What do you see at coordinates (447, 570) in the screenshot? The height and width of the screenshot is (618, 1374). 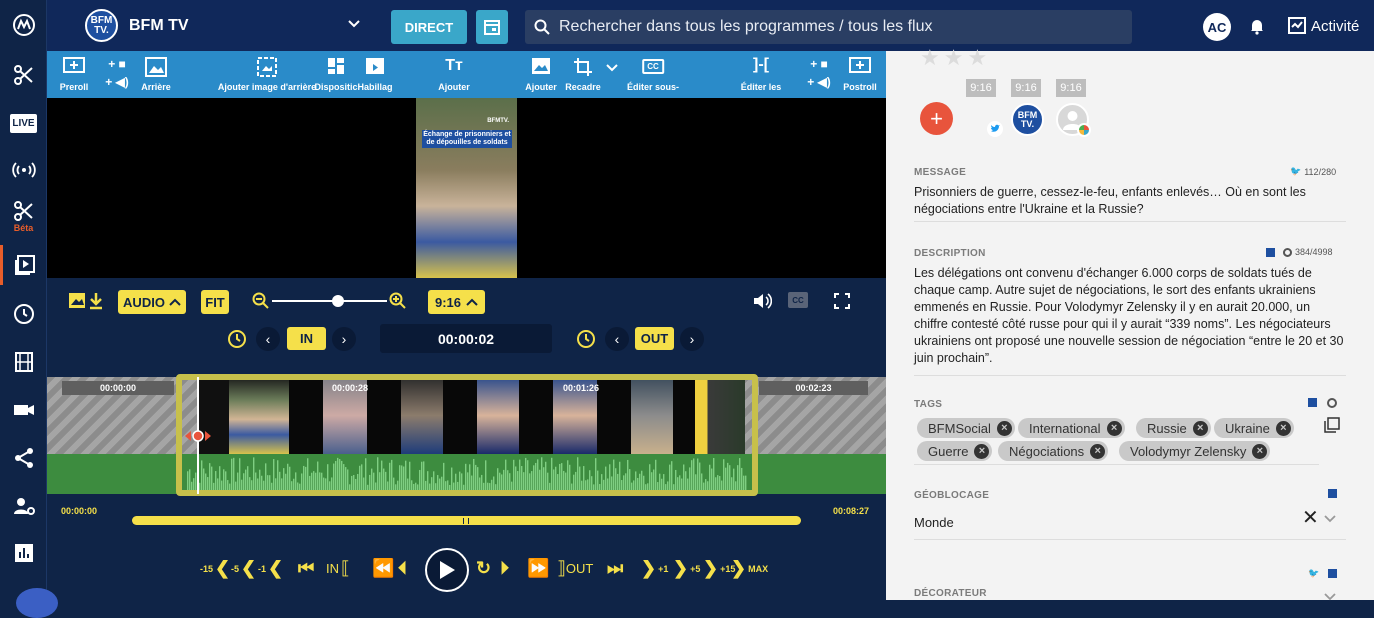 I see `play-button` at bounding box center [447, 570].